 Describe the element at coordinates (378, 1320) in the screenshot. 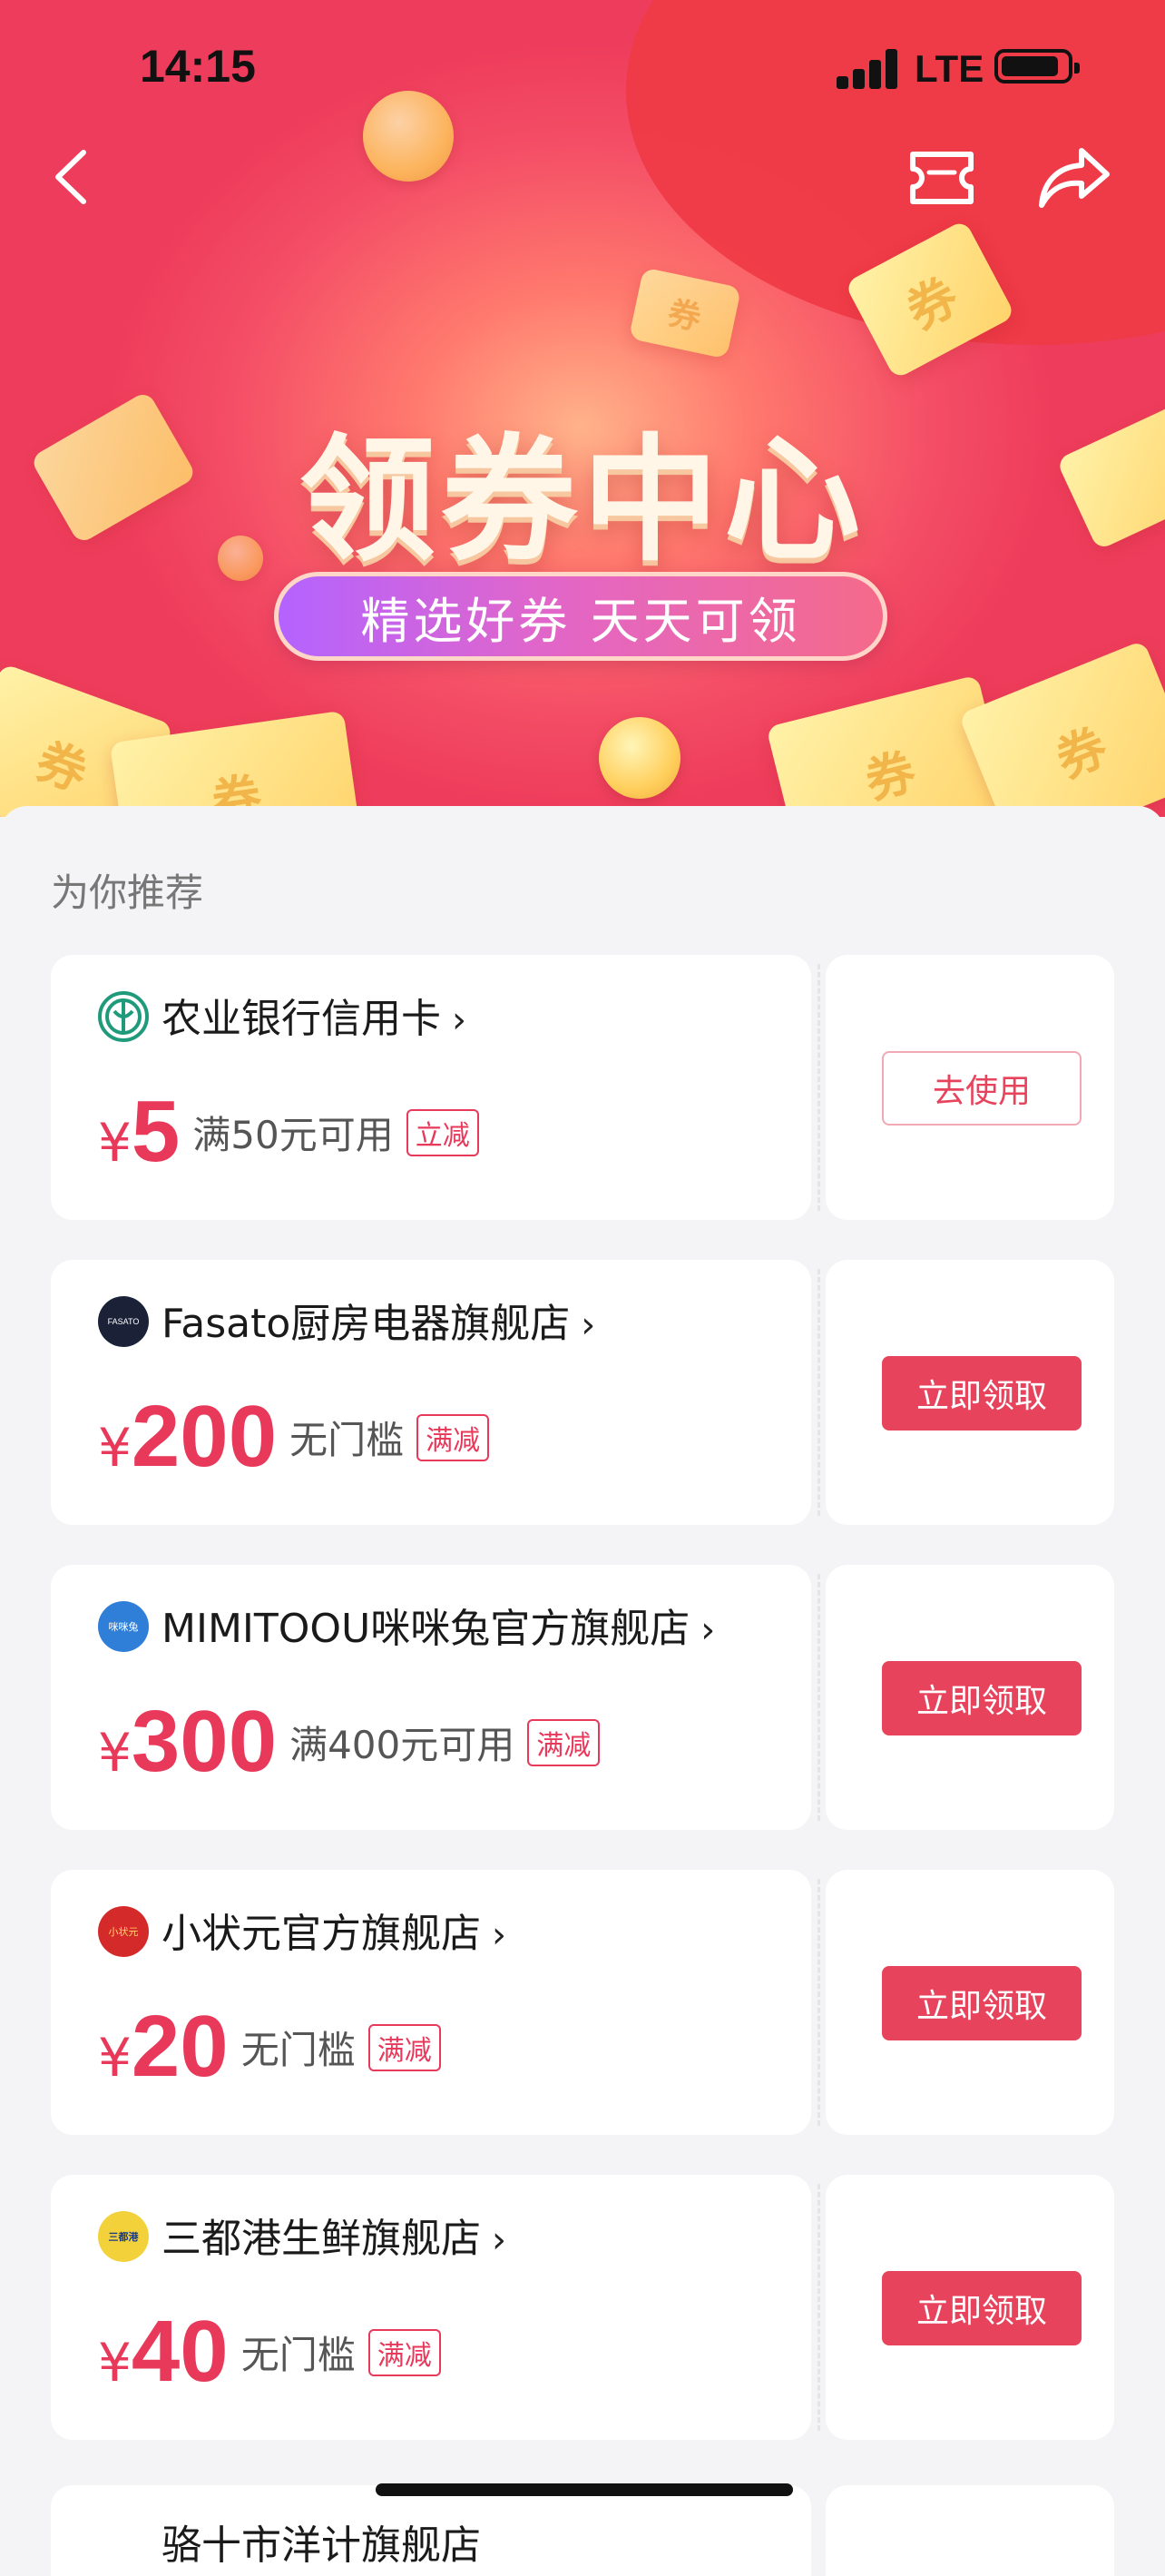

I see `store-link: Fasato厨房电器旗舰店 ›` at that location.